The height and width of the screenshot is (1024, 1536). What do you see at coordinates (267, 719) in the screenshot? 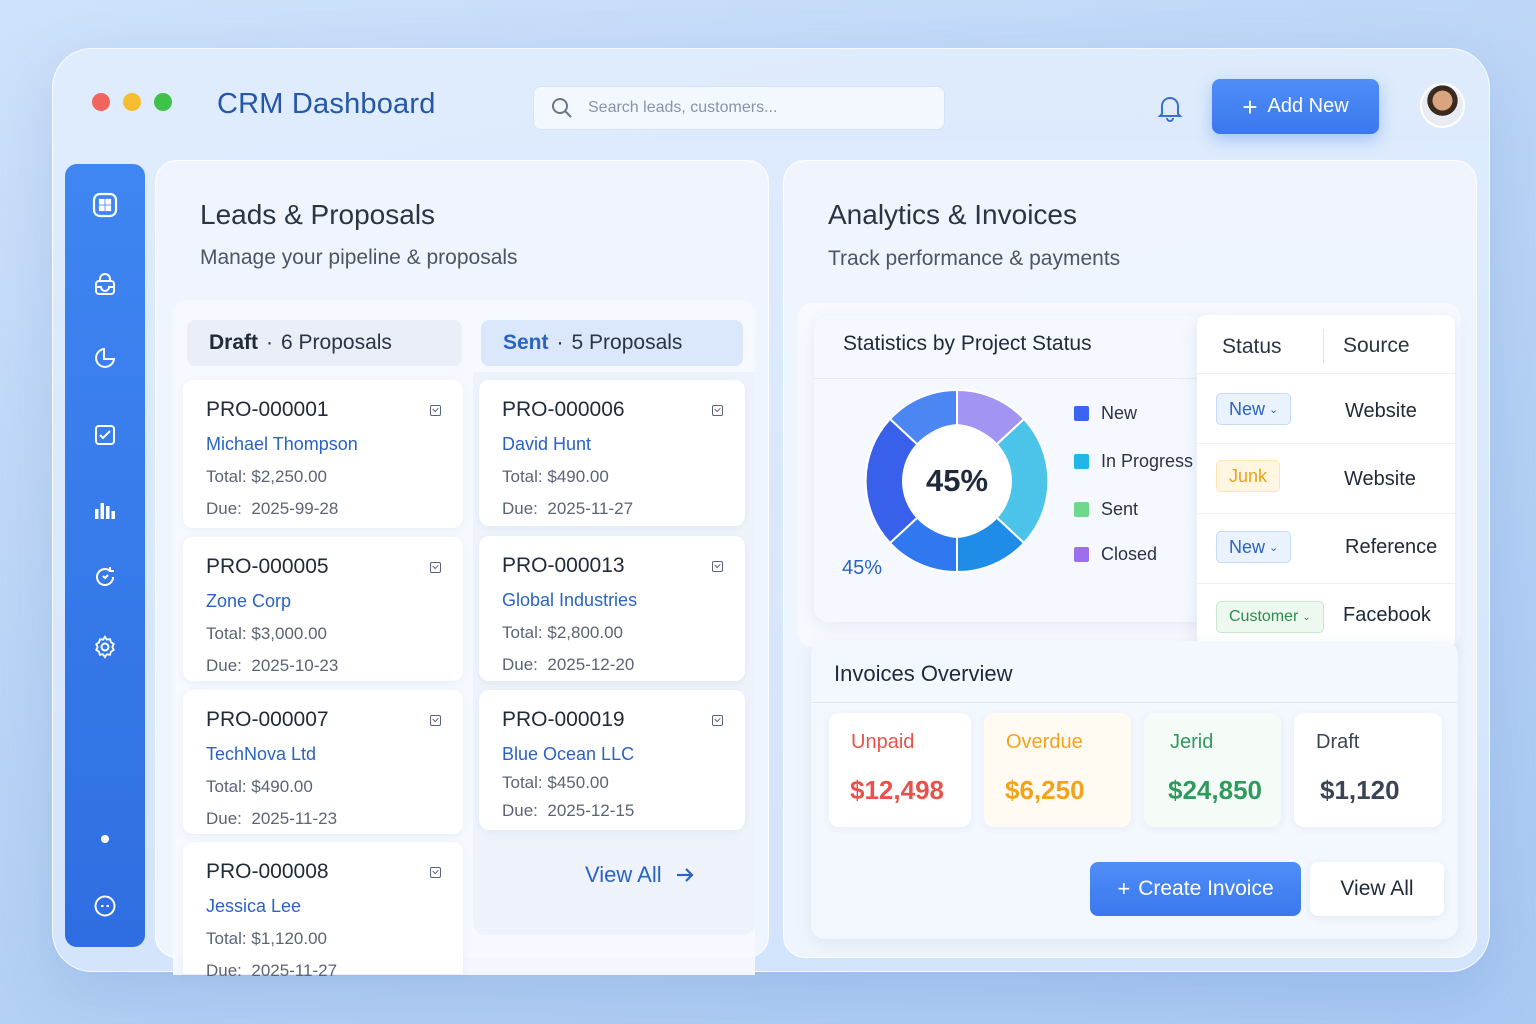
I see `proposal-id: PRO-000007` at bounding box center [267, 719].